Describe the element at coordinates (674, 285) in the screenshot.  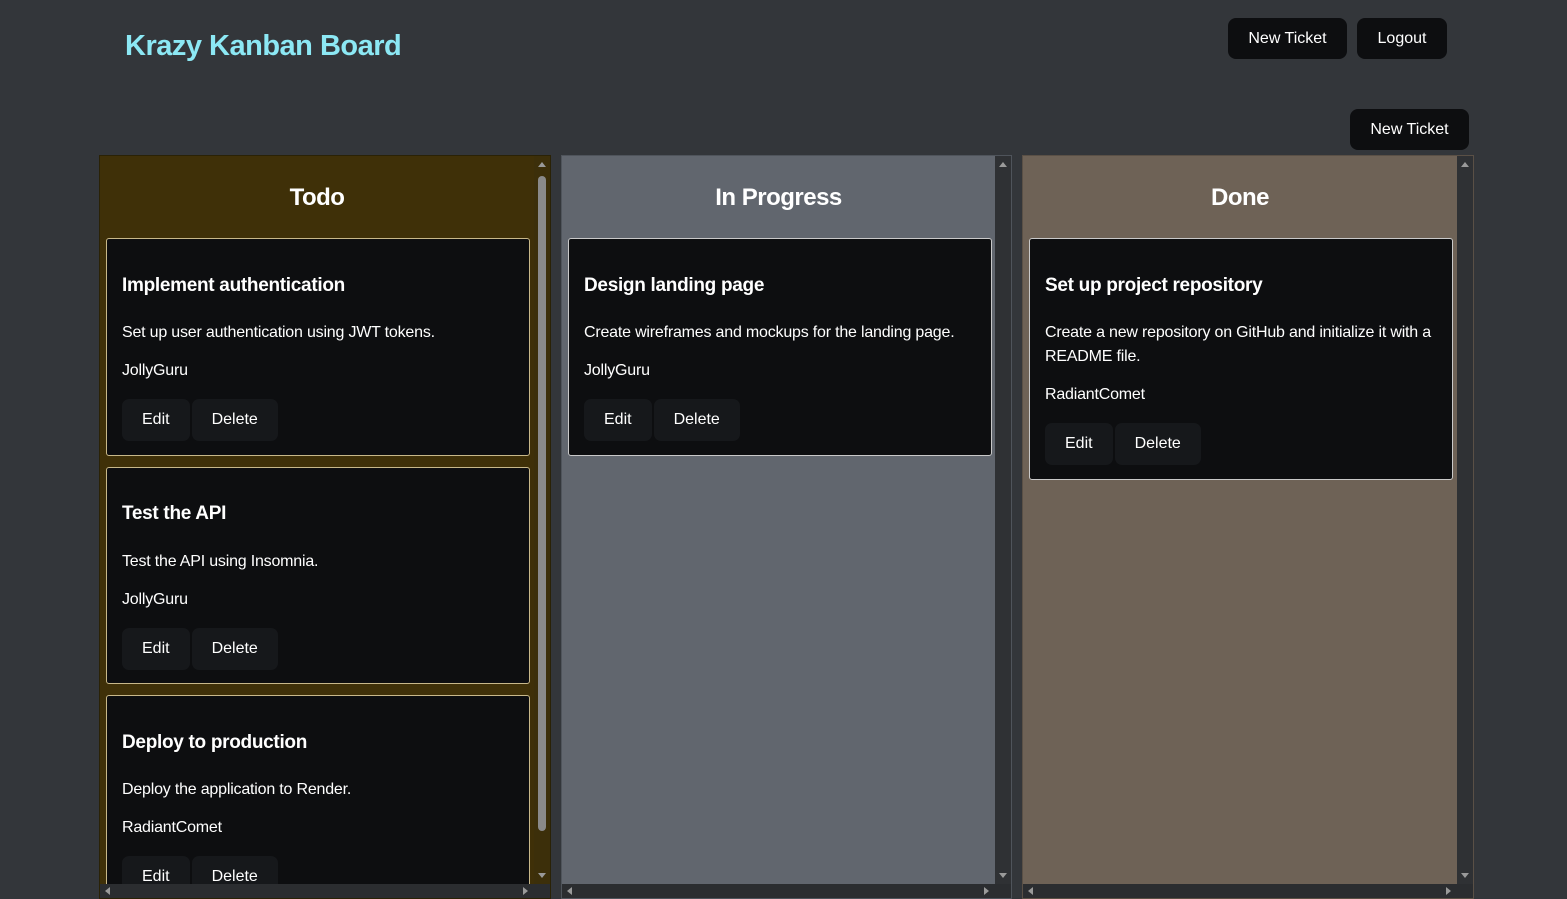
I see `ticket-title: Design landing page` at that location.